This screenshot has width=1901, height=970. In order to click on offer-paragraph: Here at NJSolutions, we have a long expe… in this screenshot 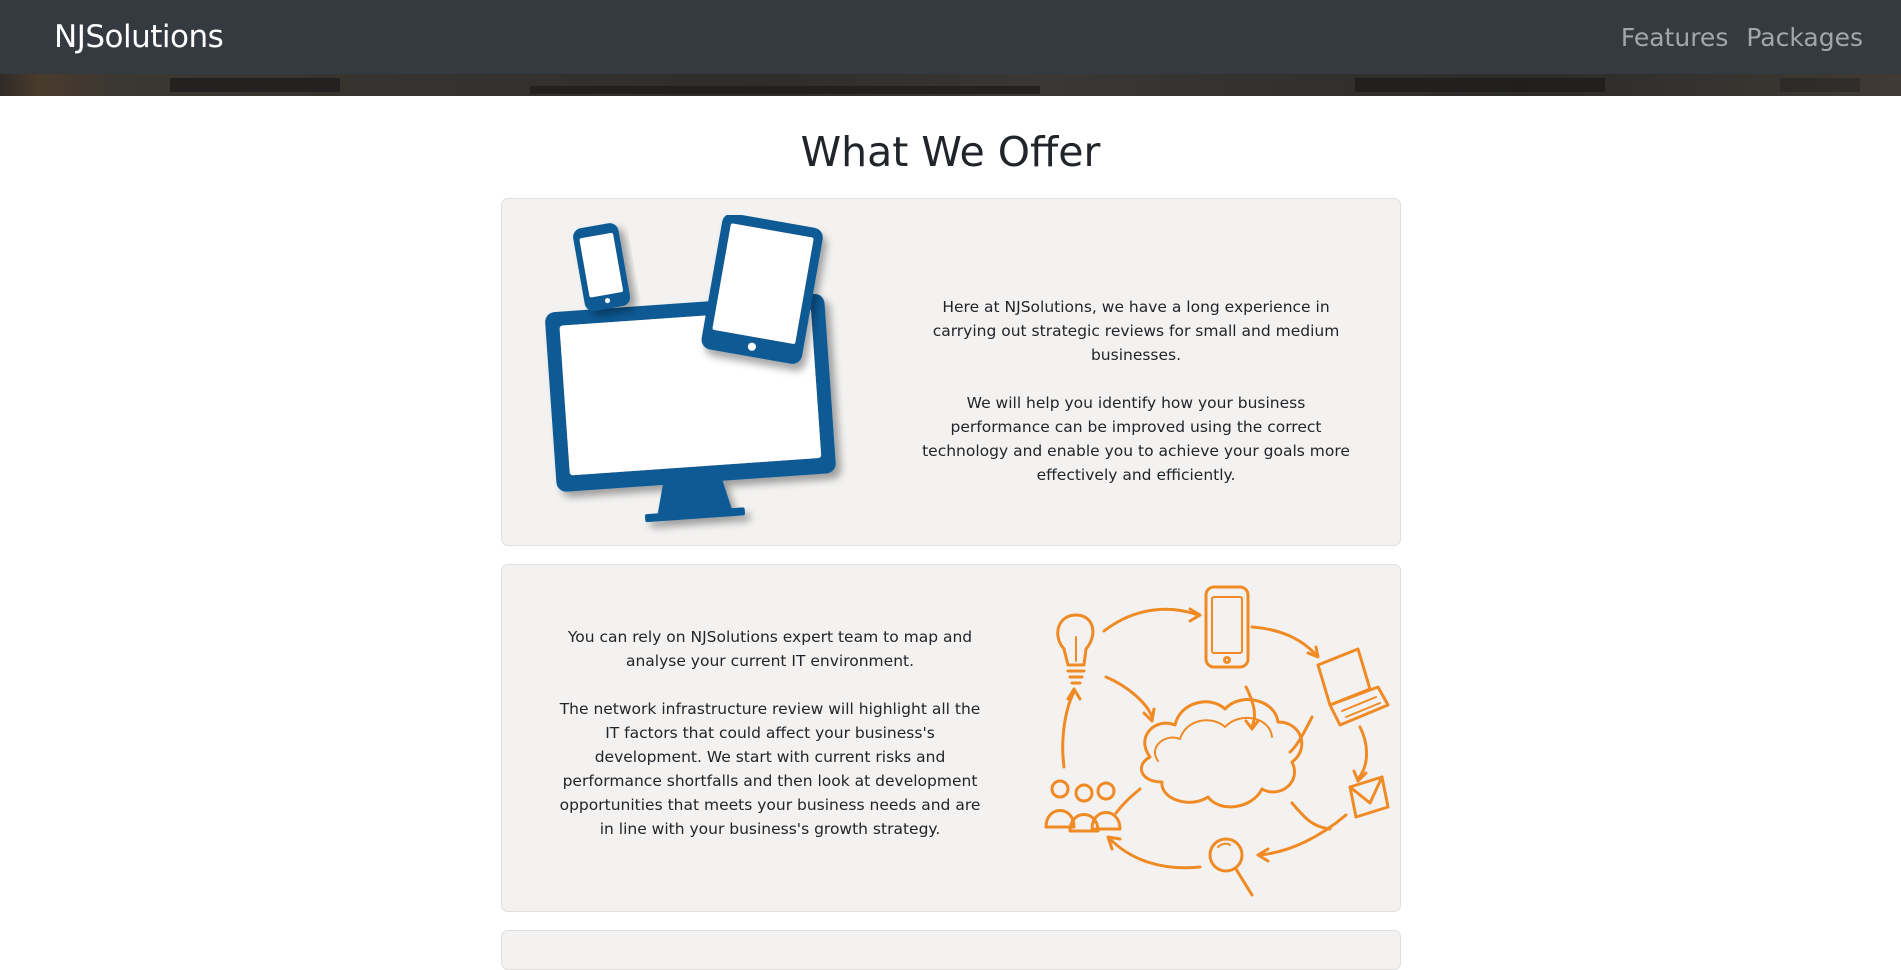, I will do `click(1136, 331)`.